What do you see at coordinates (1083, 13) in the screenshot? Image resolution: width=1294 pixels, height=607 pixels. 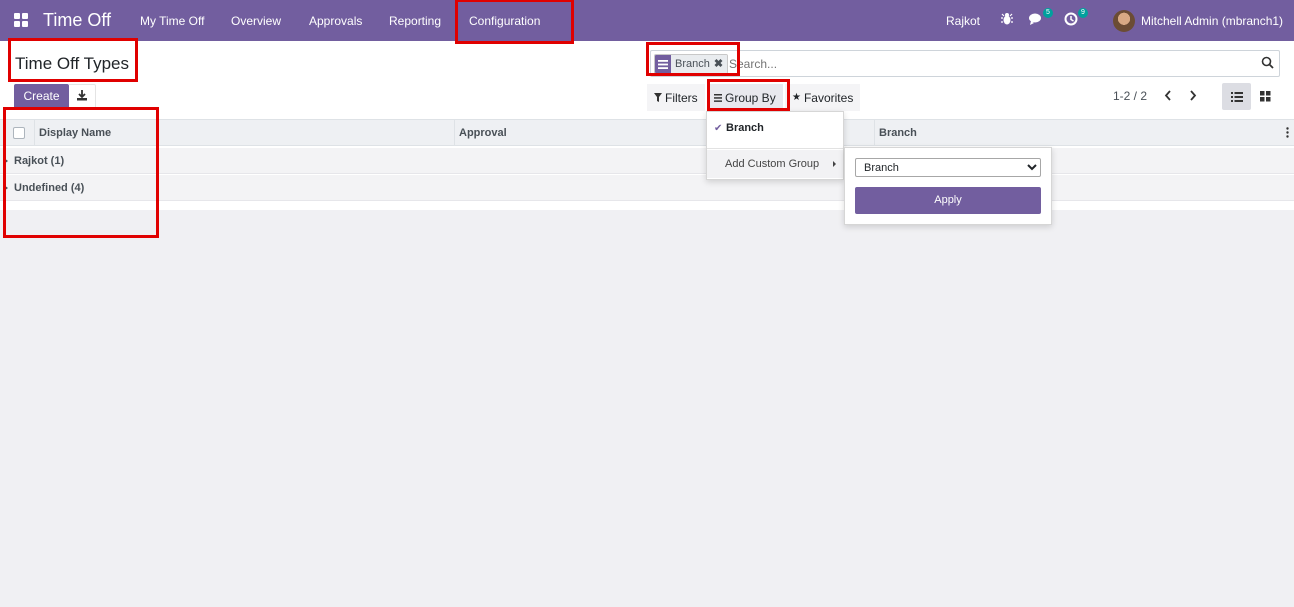 I see `activities-badge: 9` at bounding box center [1083, 13].